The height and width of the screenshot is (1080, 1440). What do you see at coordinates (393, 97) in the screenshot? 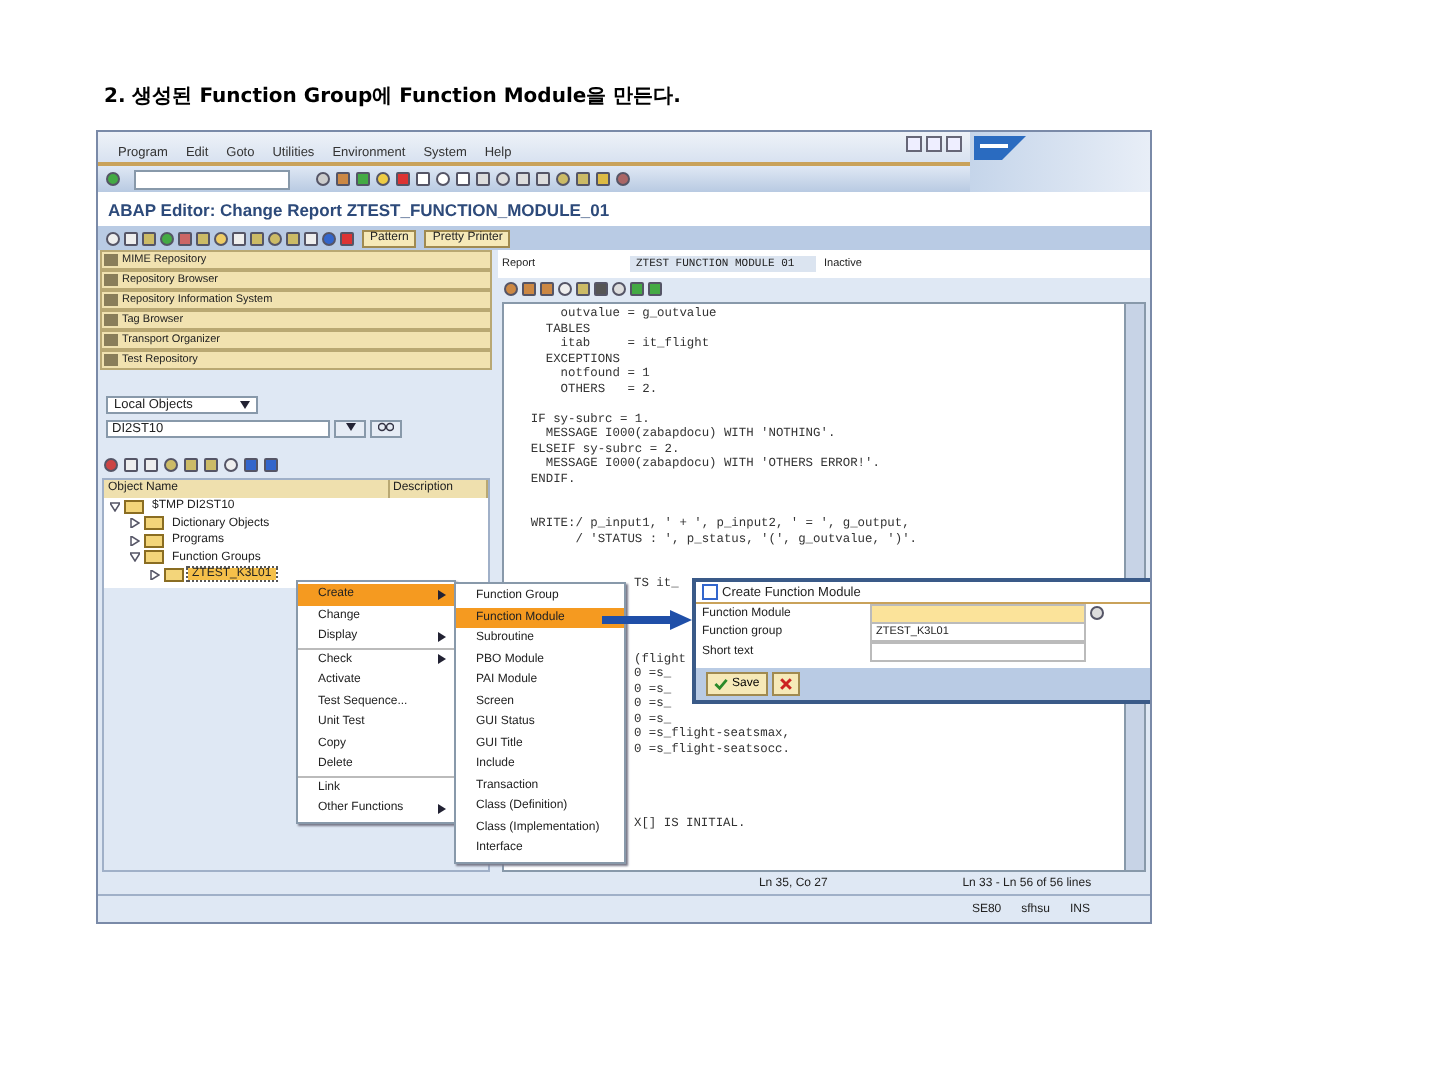
I see `heading: 2. 생성된 Function Group에 Function Module을 만든다.` at bounding box center [393, 97].